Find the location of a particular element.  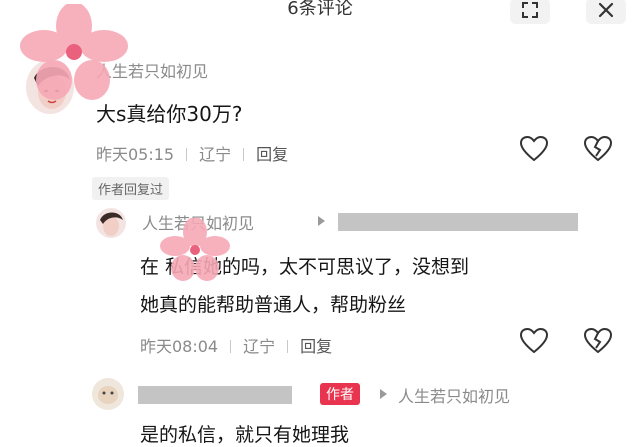

close-button is located at coordinates (606, 12).